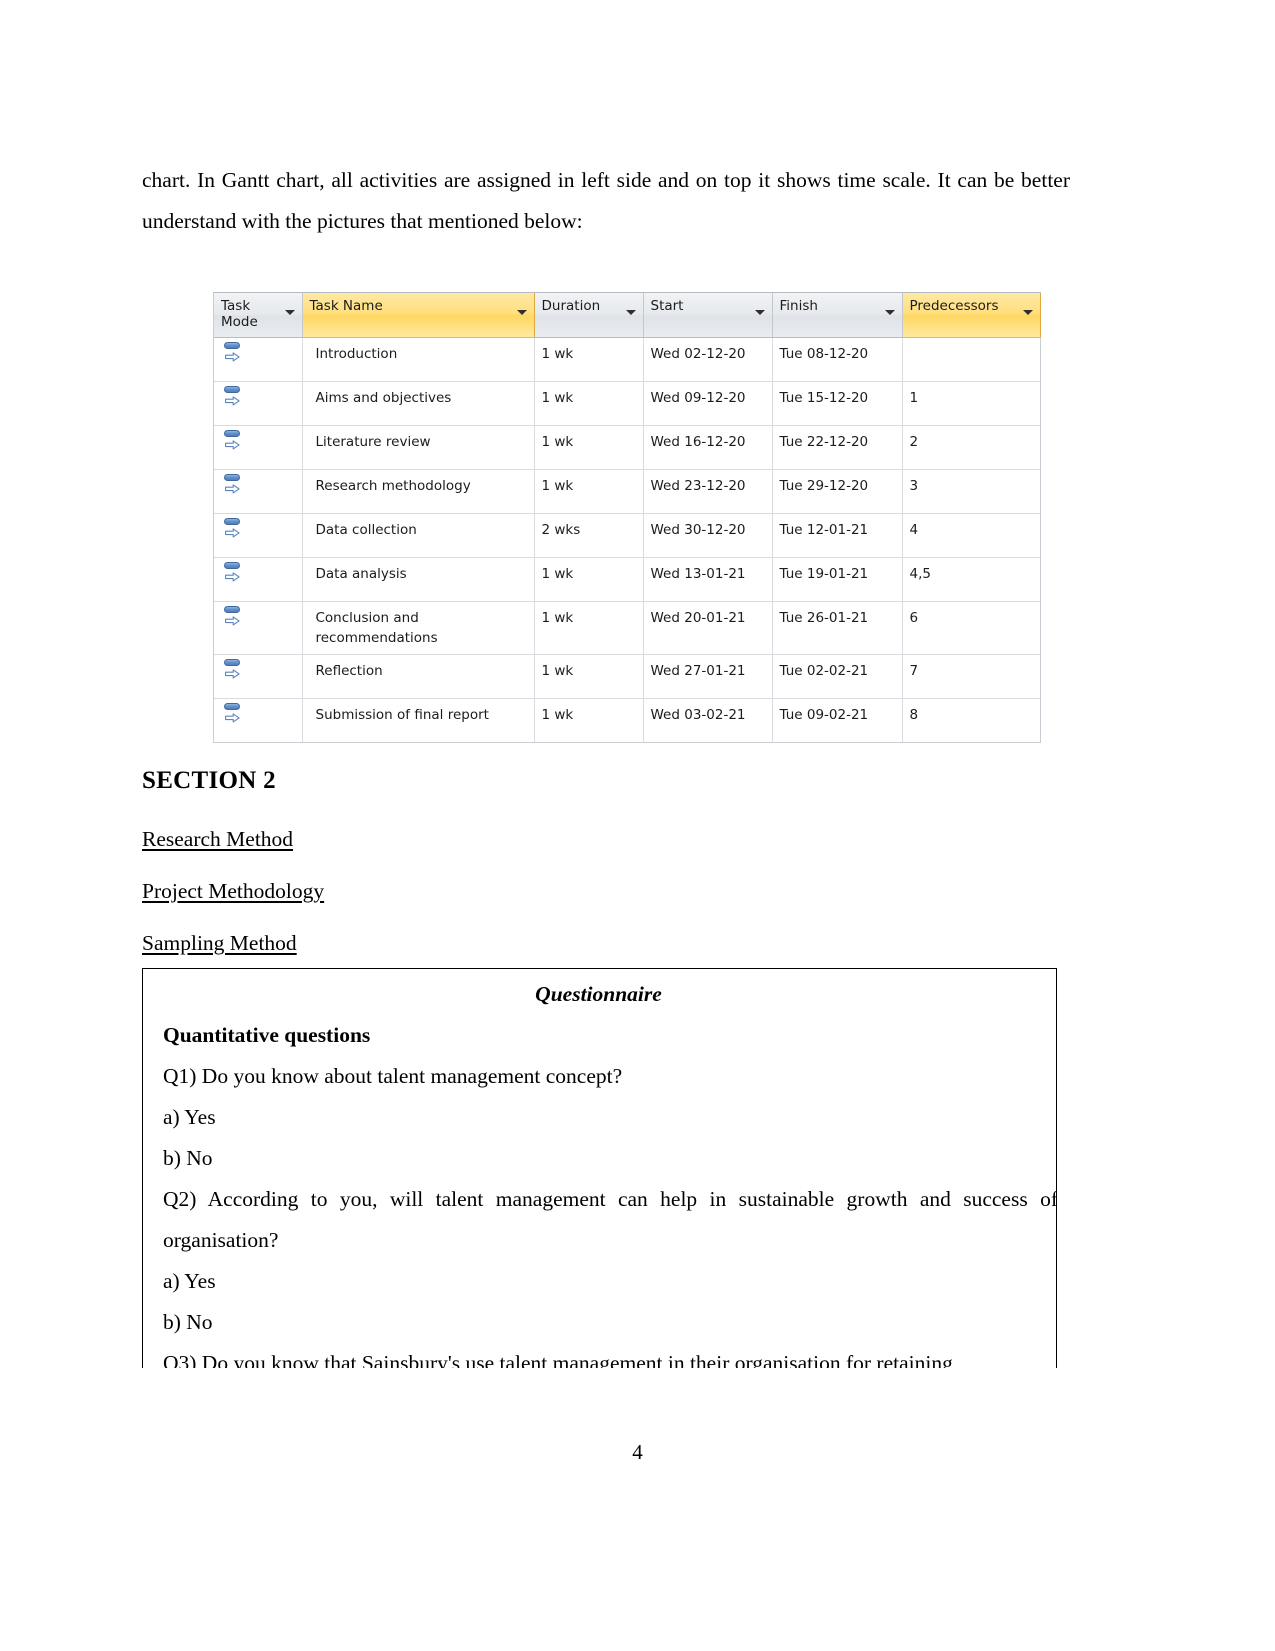 This screenshot has width=1275, height=1651. I want to click on cell-finish: Tue 08-12-20, so click(837, 359).